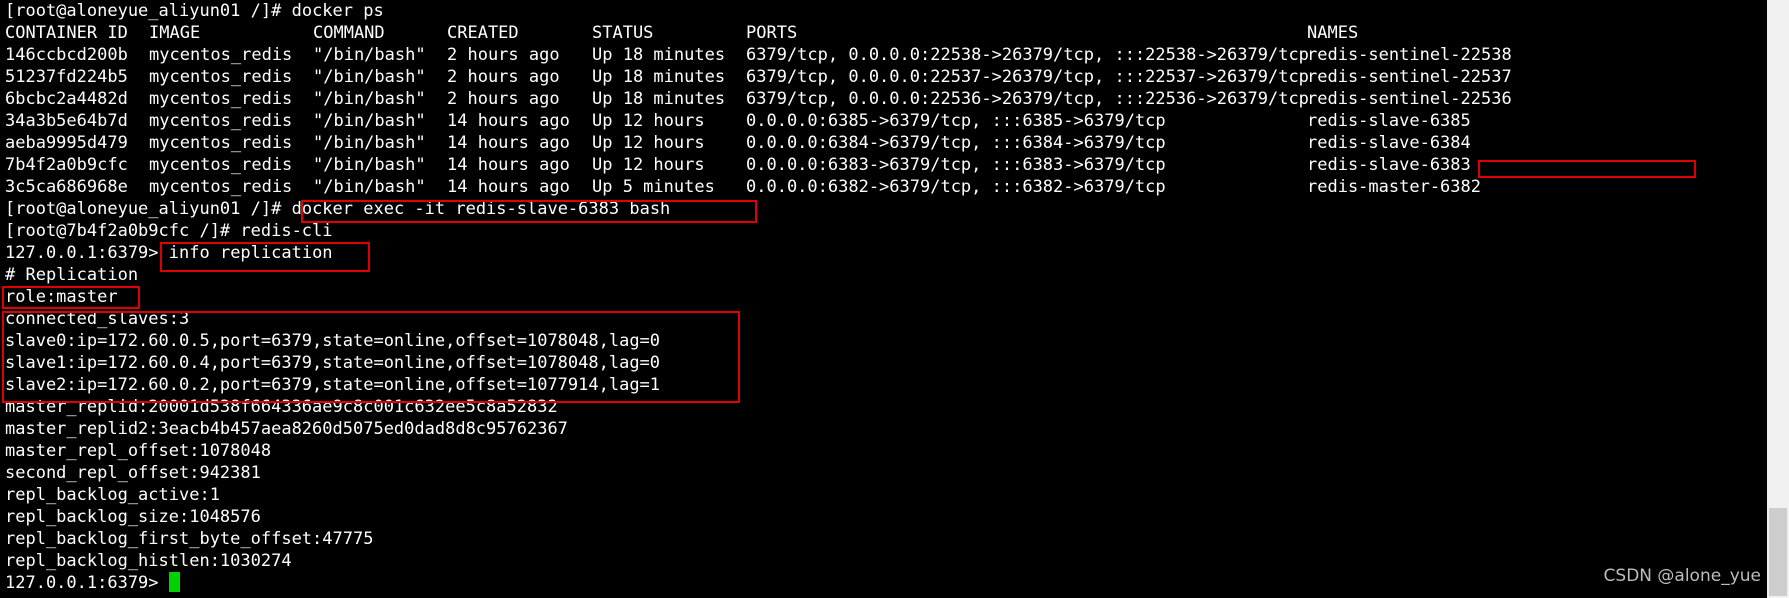 This screenshot has width=1789, height=598. Describe the element at coordinates (1409, 55) in the screenshot. I see `container-name: redis-sentinel-22538` at that location.